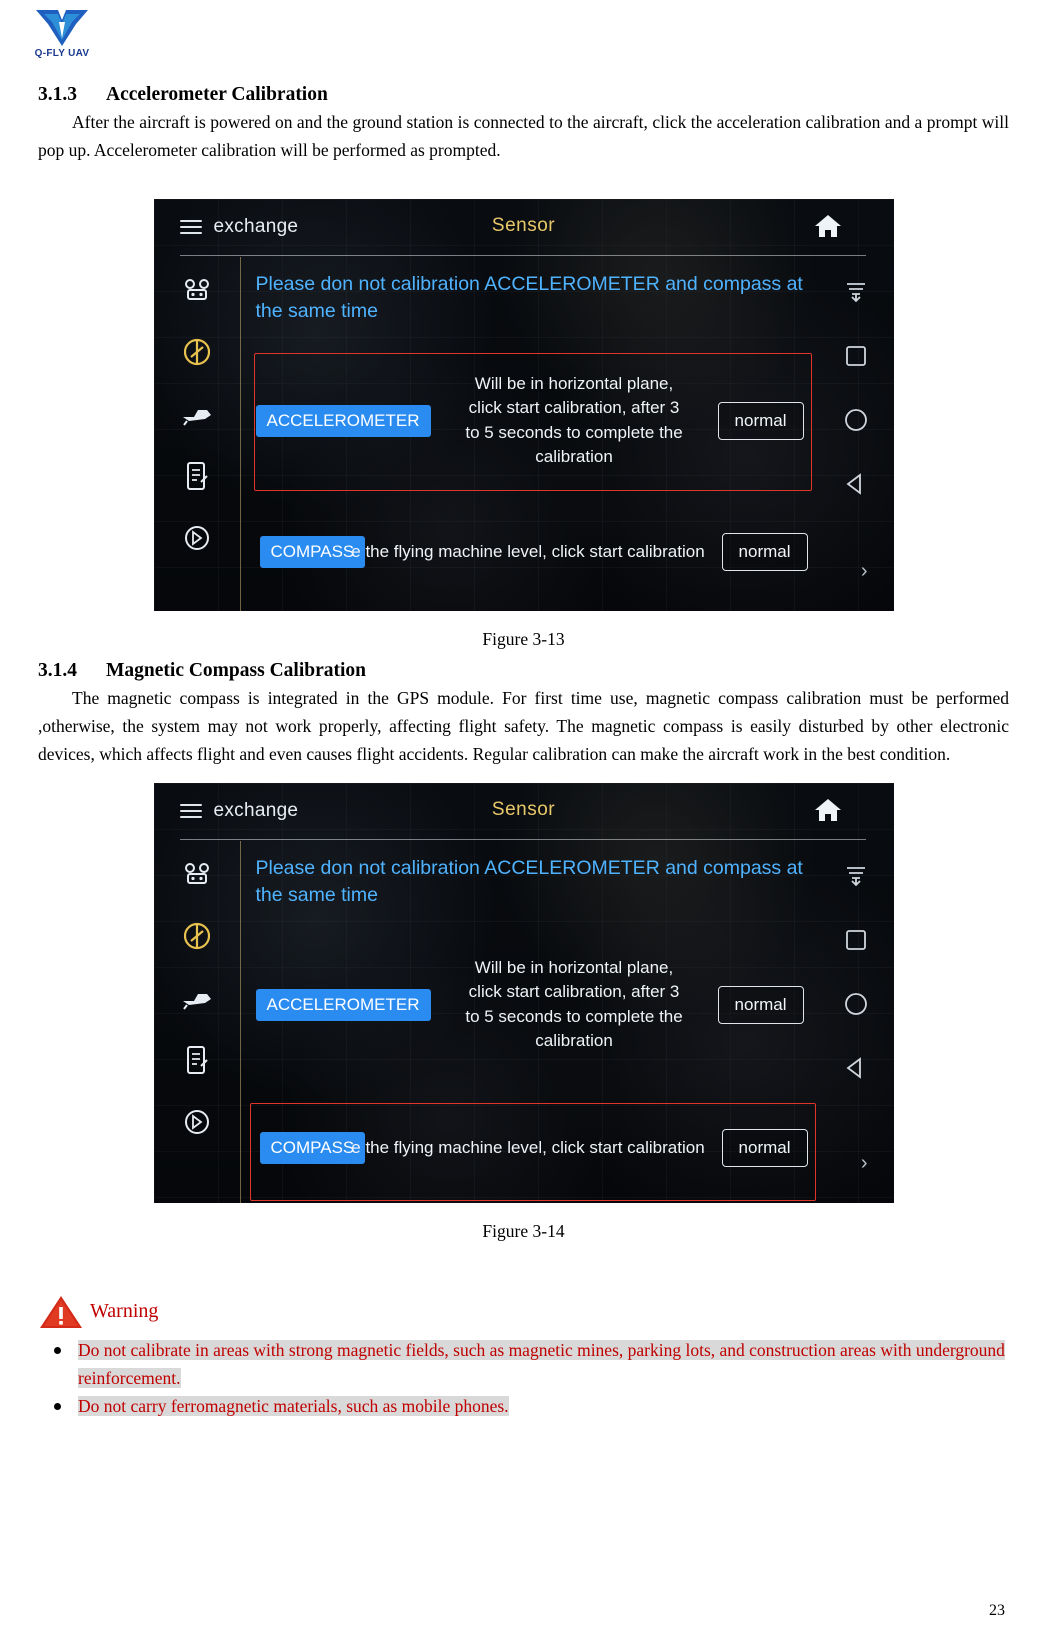 The width and height of the screenshot is (1047, 1634). Describe the element at coordinates (57, 94) in the screenshot. I see `section-number: 3.1.3` at that location.